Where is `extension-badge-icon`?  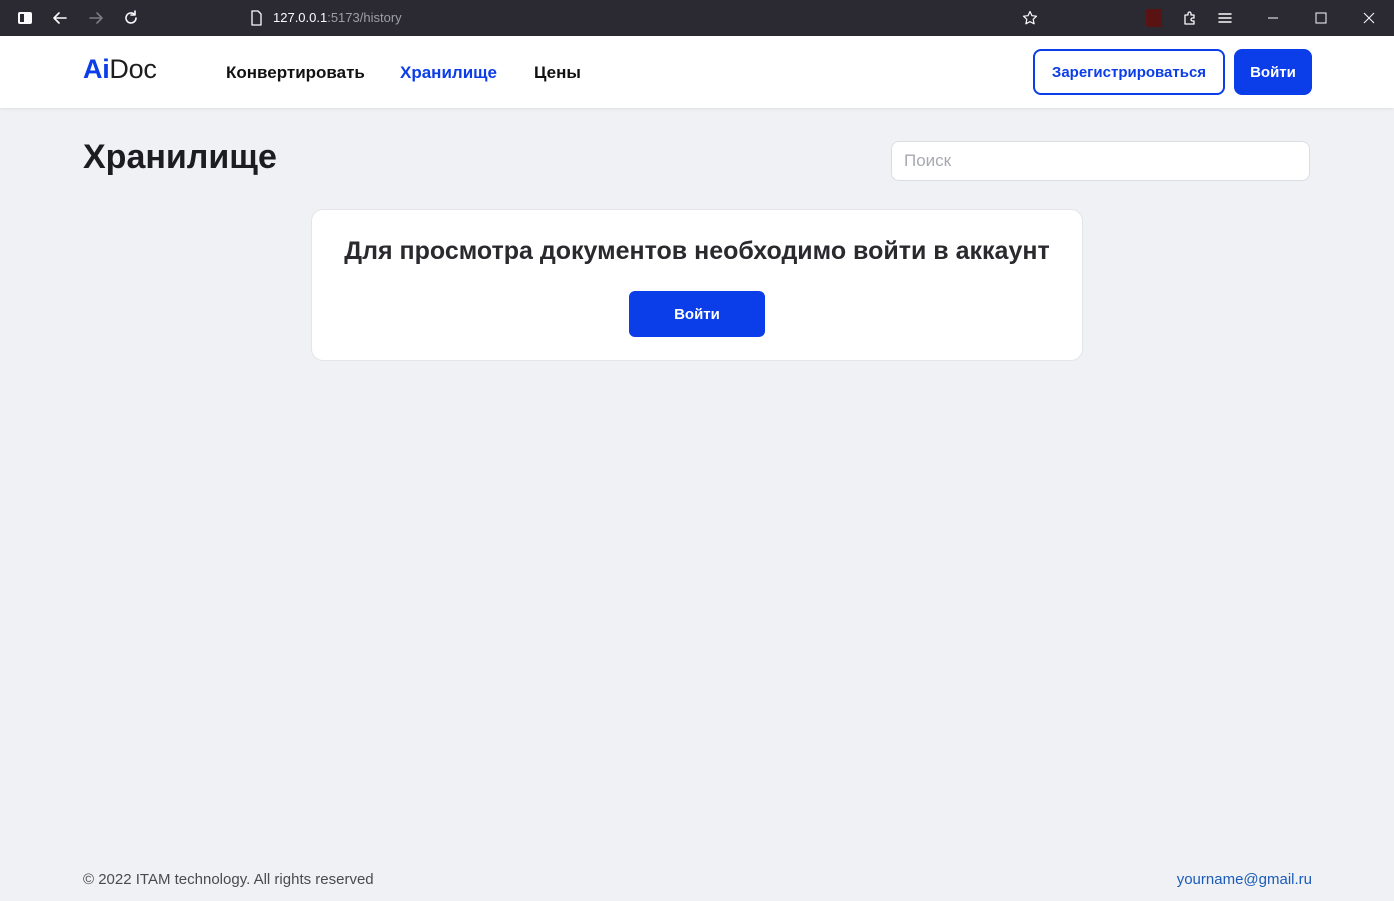
extension-badge-icon is located at coordinates (1154, 18).